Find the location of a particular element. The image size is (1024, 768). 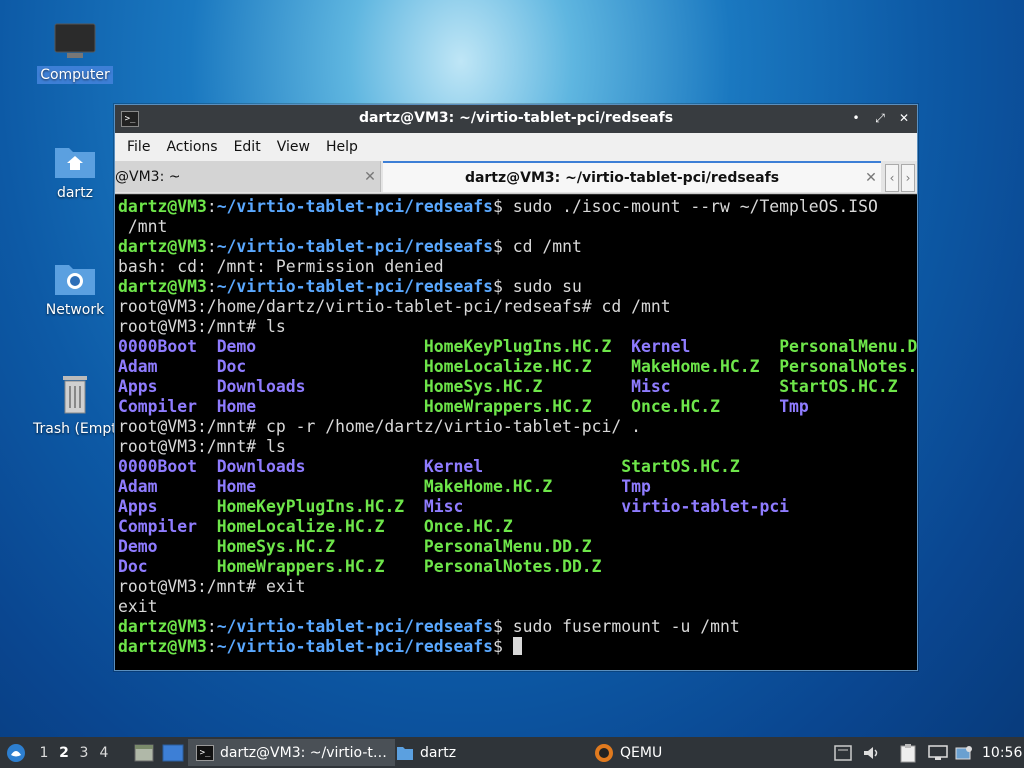

computer-icon is located at coordinates (75, 40).